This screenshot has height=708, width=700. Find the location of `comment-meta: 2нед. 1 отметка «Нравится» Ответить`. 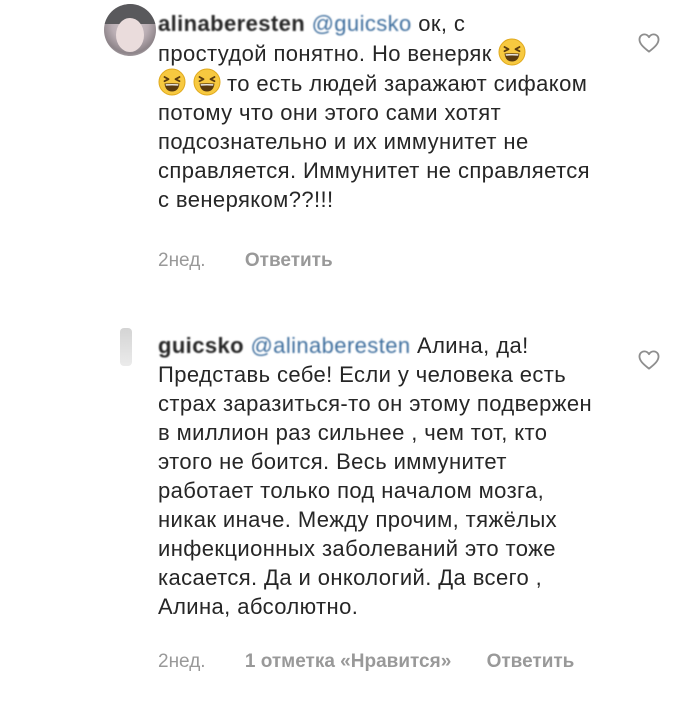

comment-meta: 2нед. 1 отметка «Нравится» Ответить is located at coordinates (366, 662).